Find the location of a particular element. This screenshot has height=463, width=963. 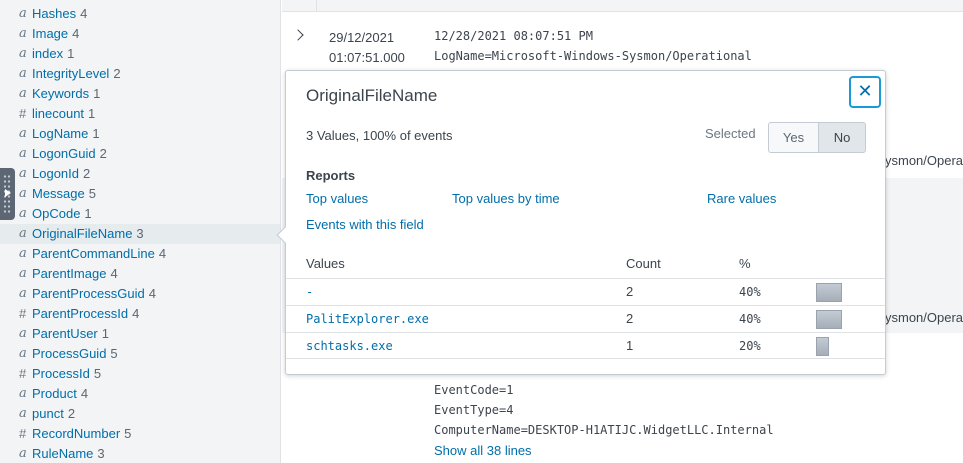

field-name: LogonId 2 is located at coordinates (61, 174).